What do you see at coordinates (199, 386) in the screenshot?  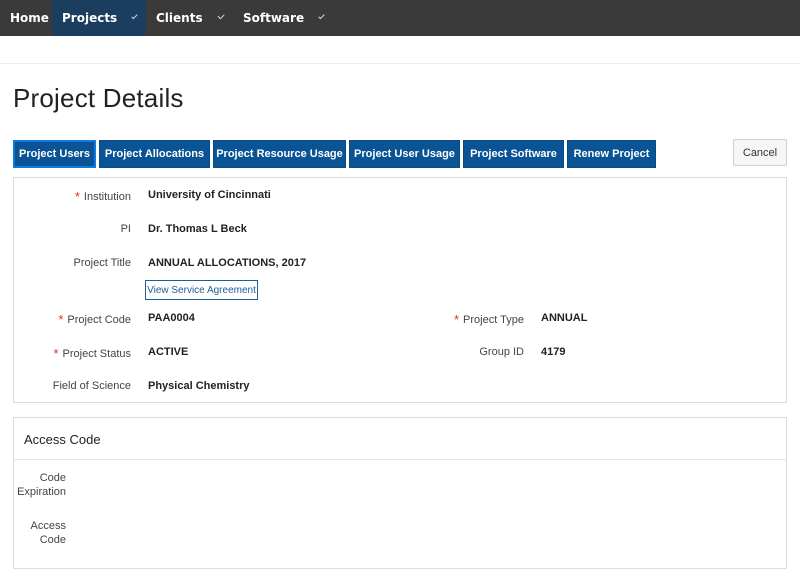 I see `field-of-science-value: Physical Chemistry` at bounding box center [199, 386].